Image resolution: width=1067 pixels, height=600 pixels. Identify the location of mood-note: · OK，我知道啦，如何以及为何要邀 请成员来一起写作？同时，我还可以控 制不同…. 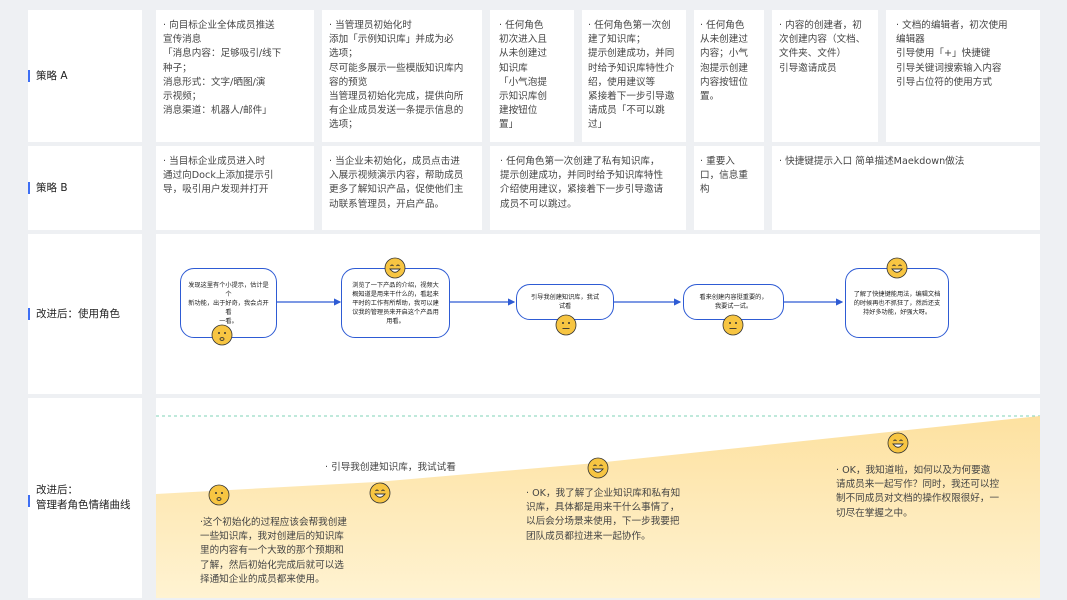
(918, 492).